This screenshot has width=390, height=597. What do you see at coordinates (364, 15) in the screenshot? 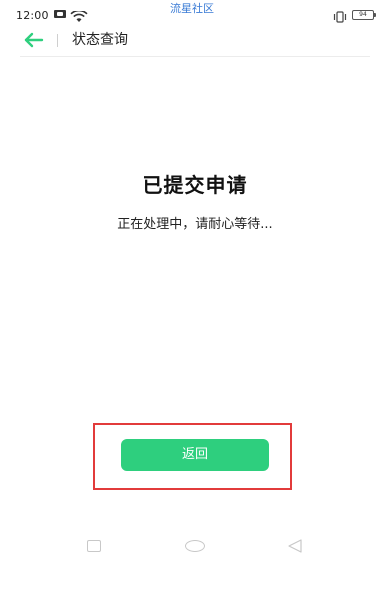
I see `battery-icon: 94` at bounding box center [364, 15].